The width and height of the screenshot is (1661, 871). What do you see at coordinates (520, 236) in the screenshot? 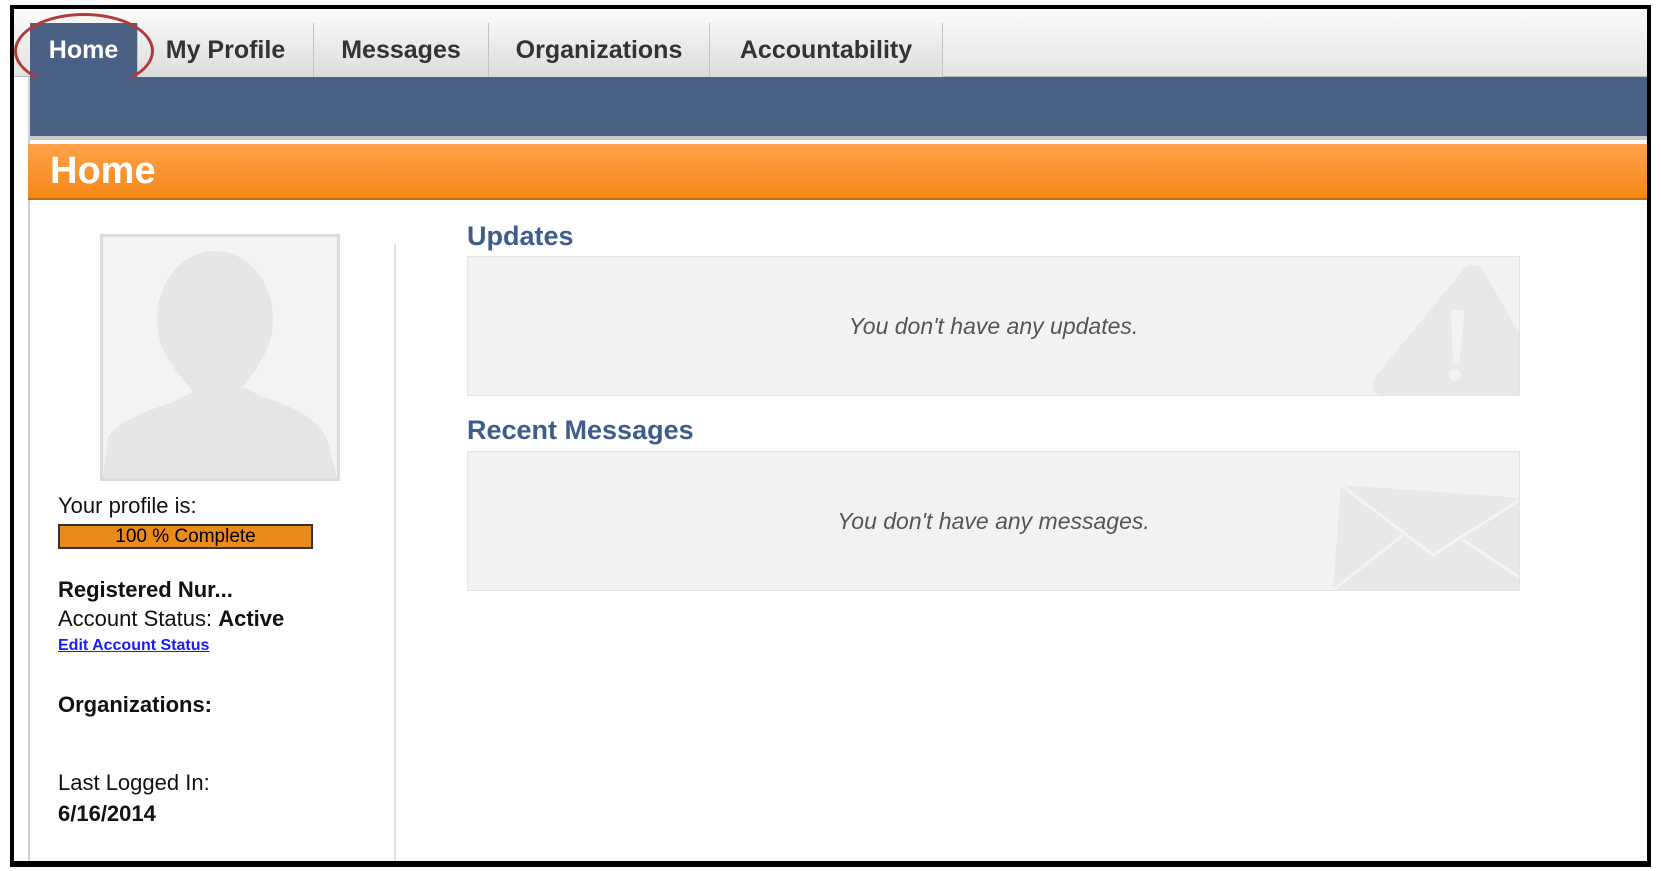
I see `updates-heading: Updates` at bounding box center [520, 236].